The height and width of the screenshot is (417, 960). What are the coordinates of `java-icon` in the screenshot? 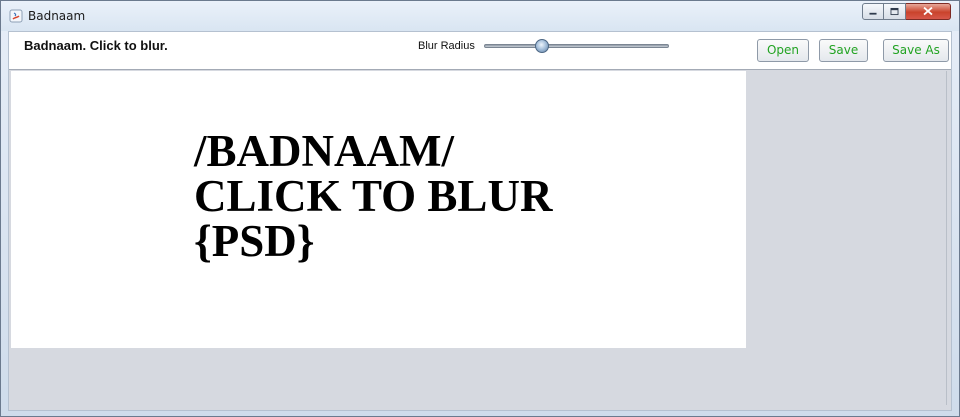 It's located at (16, 16).